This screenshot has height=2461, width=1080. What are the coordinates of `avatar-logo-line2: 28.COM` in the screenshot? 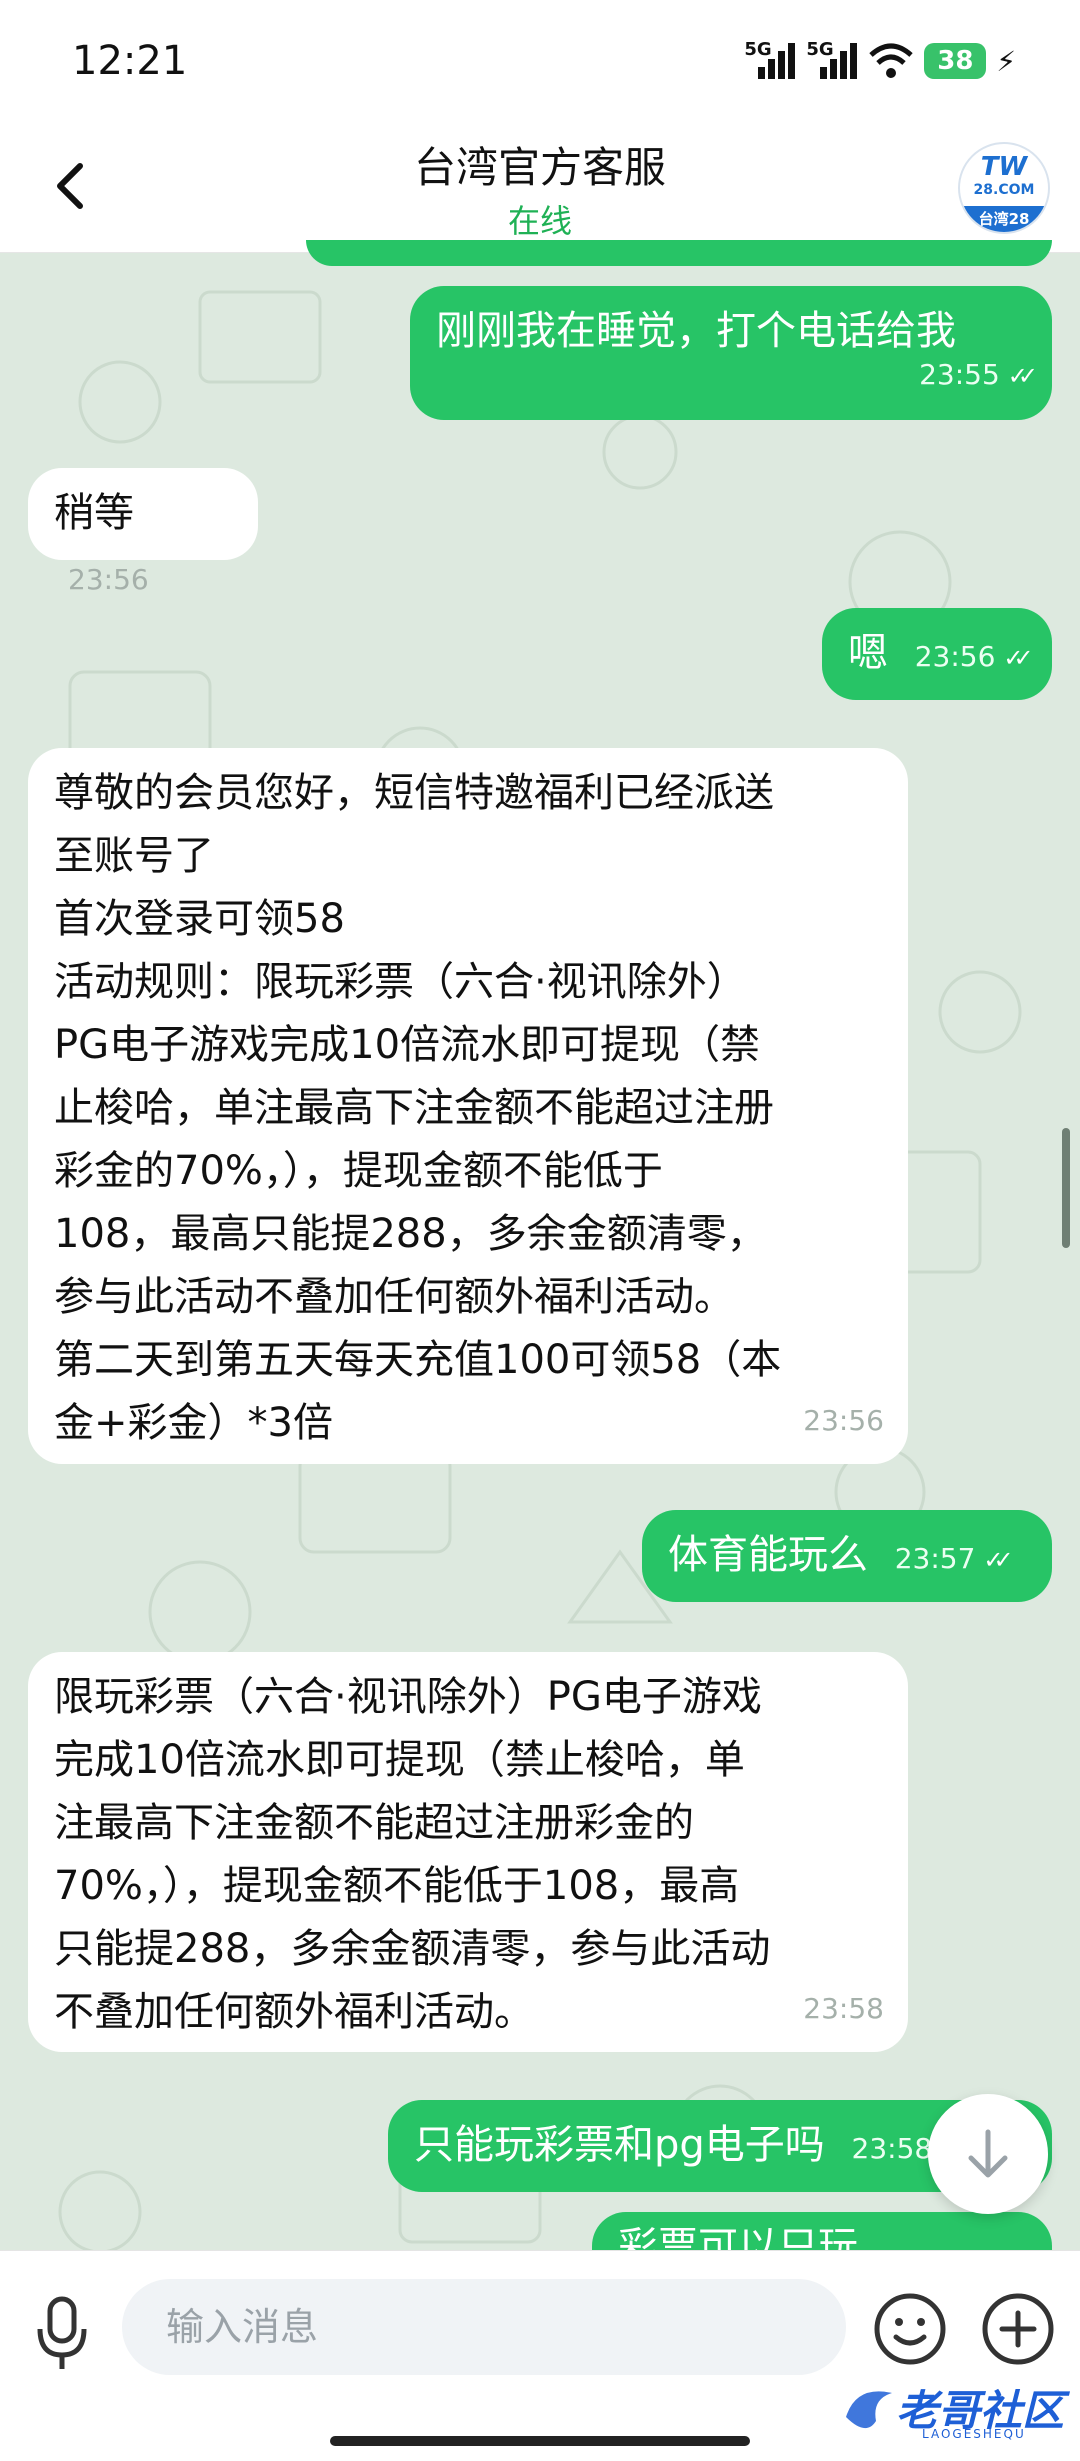 It's located at (1004, 190).